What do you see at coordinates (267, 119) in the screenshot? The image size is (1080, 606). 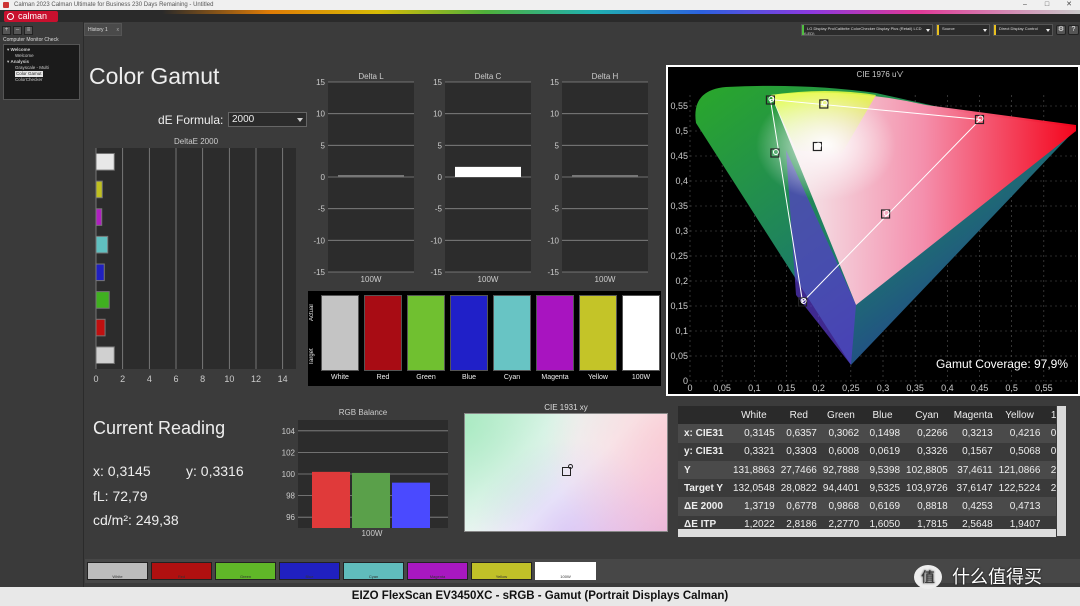 I see `de-formula-select: 2000` at bounding box center [267, 119].